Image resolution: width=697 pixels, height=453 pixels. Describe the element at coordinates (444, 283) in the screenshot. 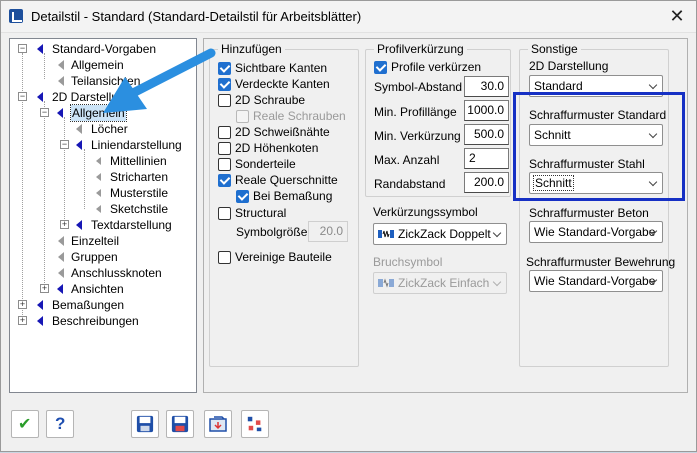

I see `select-value: ZickZack Einfach` at that location.